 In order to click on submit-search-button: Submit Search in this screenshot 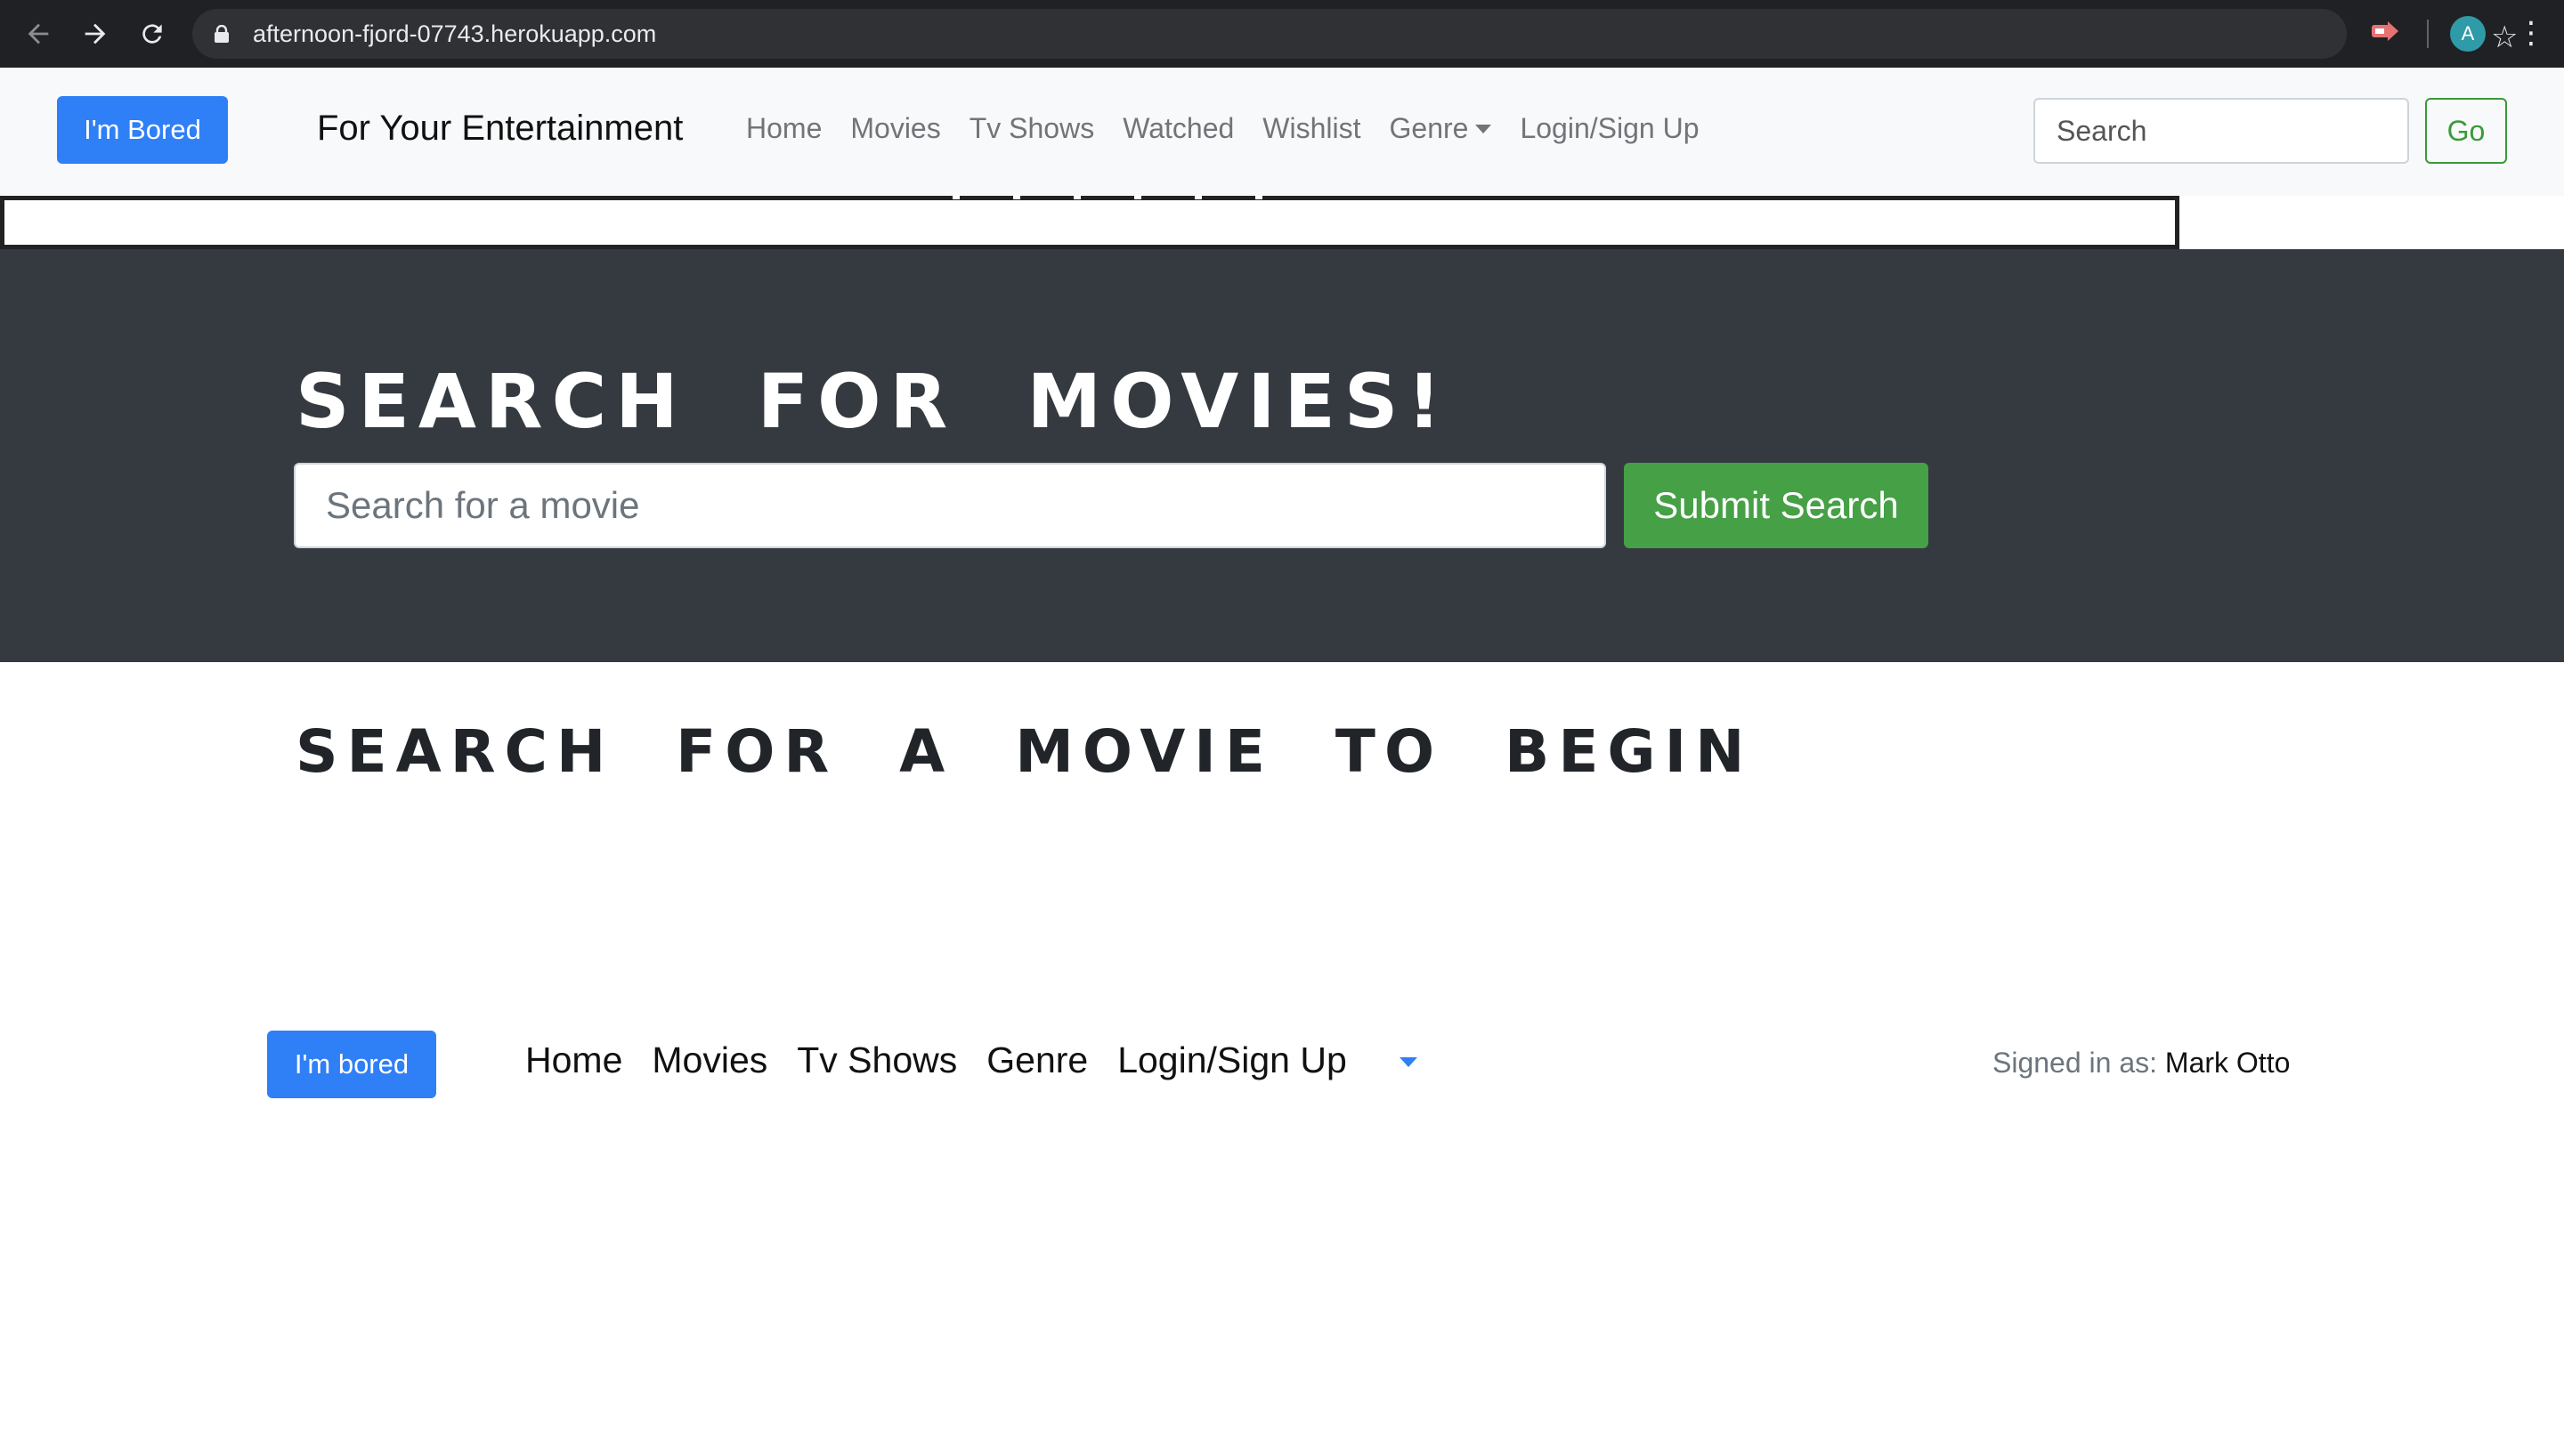, I will do `click(1776, 505)`.